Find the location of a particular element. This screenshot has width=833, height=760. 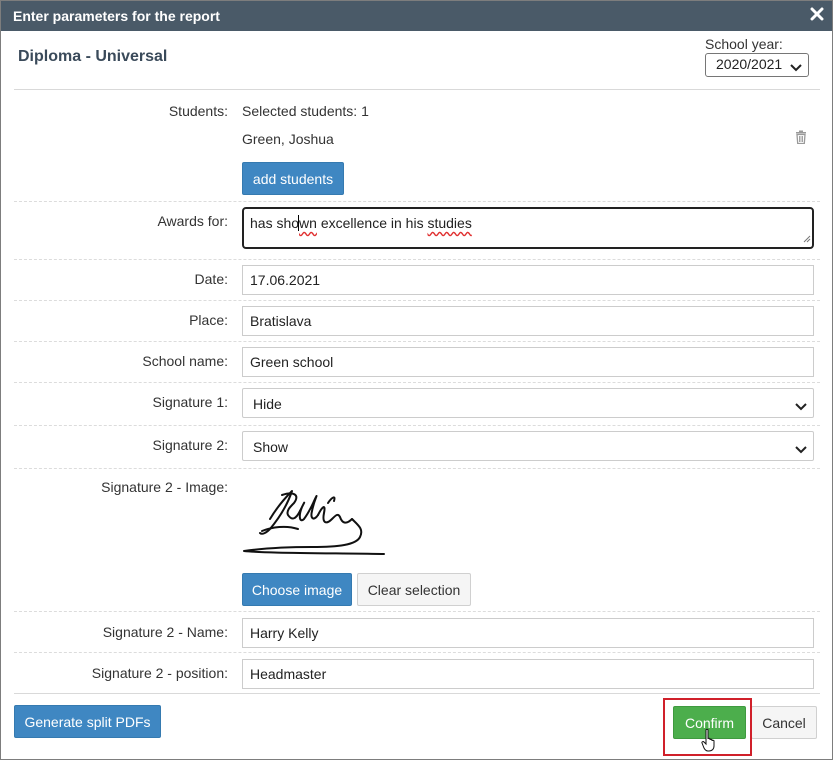

generate-split-pdfs-button: Generate split PDFs is located at coordinates (87, 721).